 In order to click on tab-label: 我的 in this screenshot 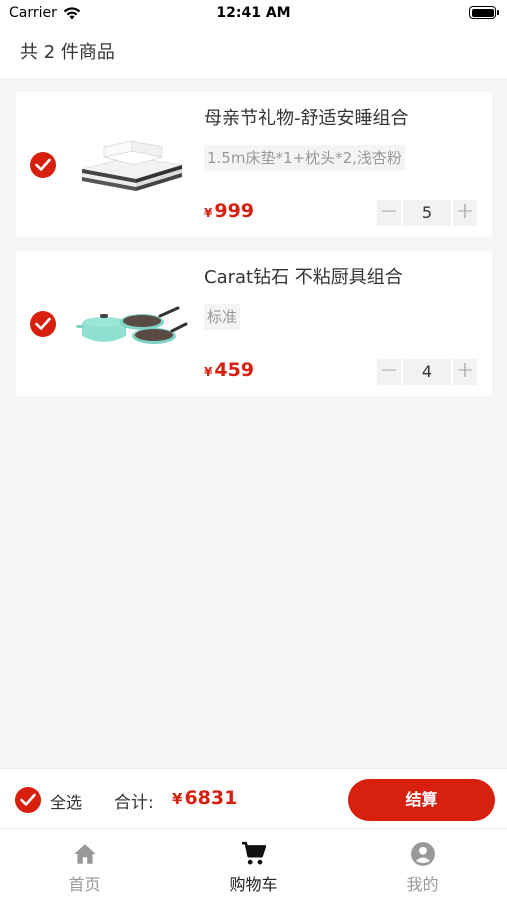, I will do `click(422, 884)`.